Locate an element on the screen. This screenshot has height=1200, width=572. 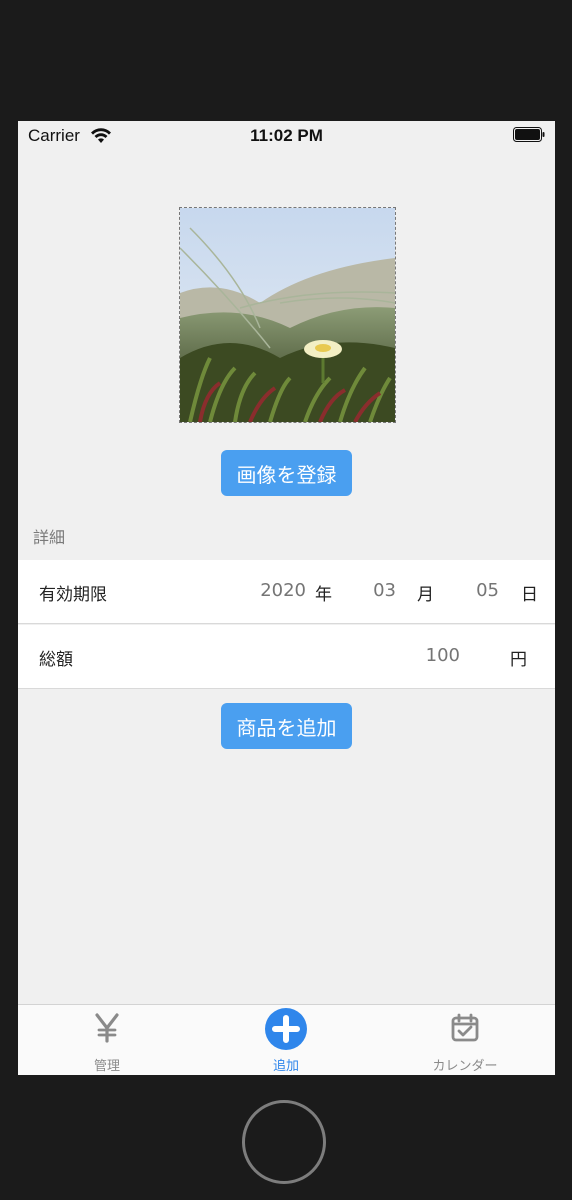
yen-unit-label: 円 is located at coordinates (518, 660).